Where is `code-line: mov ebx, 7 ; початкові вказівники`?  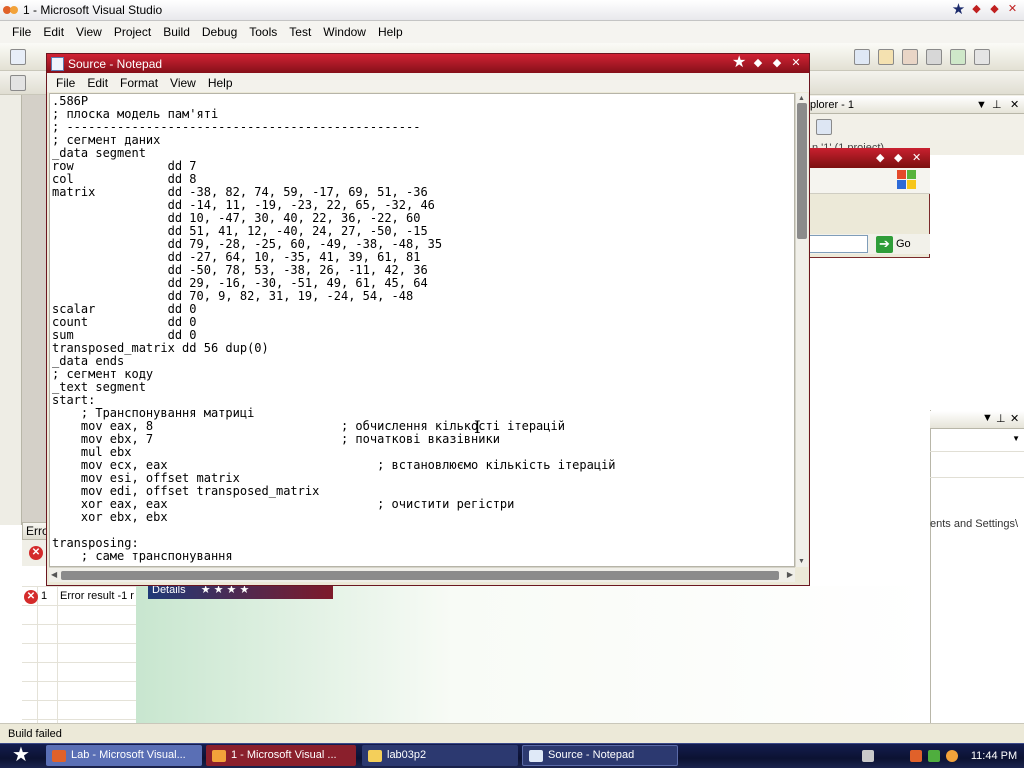
code-line: mov ebx, 7 ; початкові вказівники is located at coordinates (276, 439).